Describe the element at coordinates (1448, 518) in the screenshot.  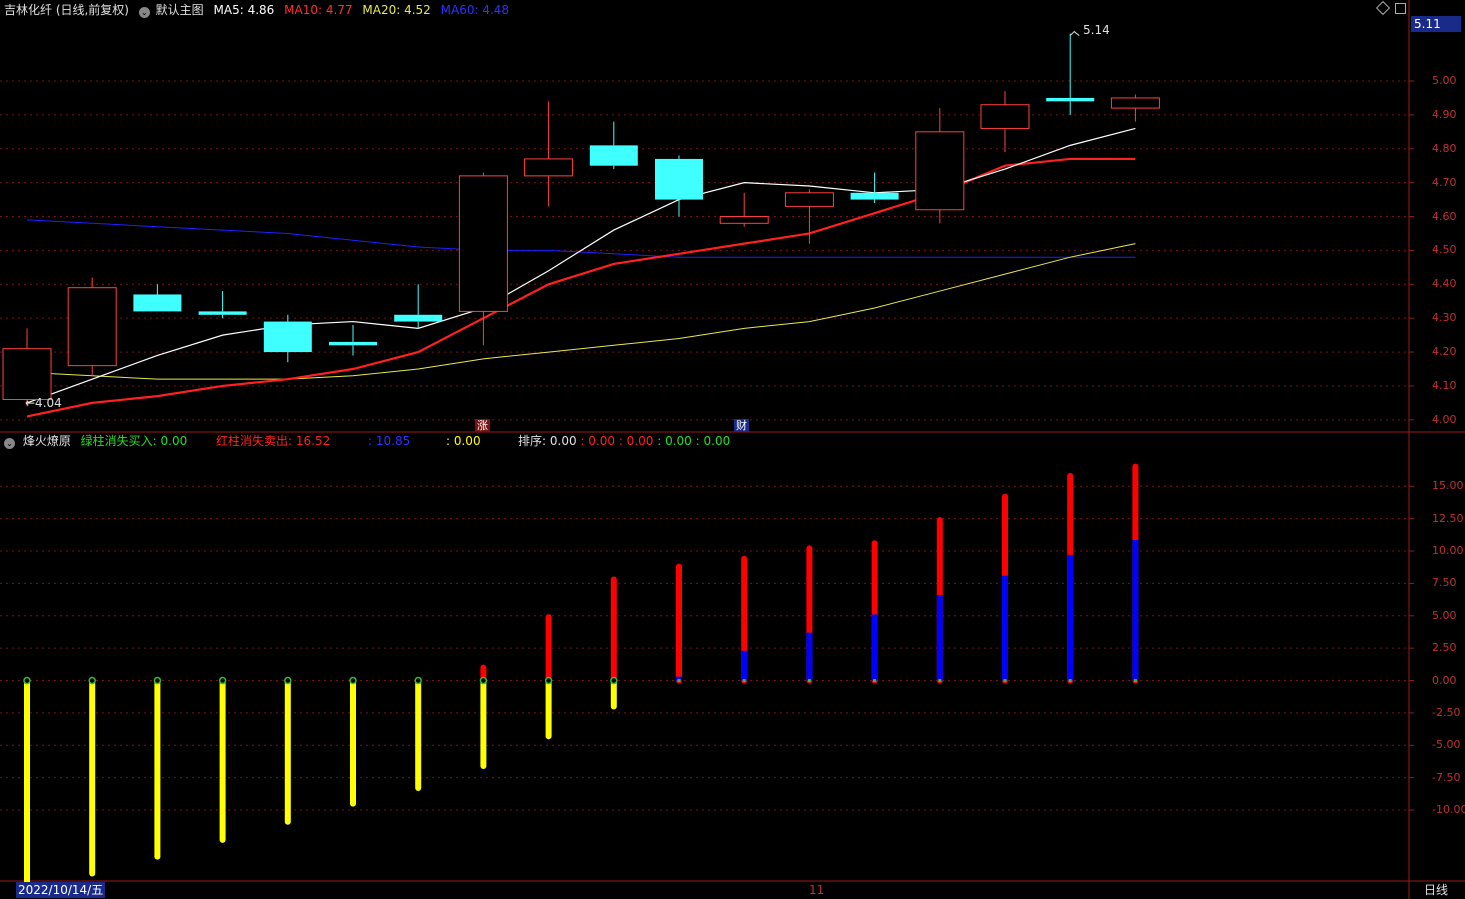
I see `osc-tick-label: 12.50` at that location.